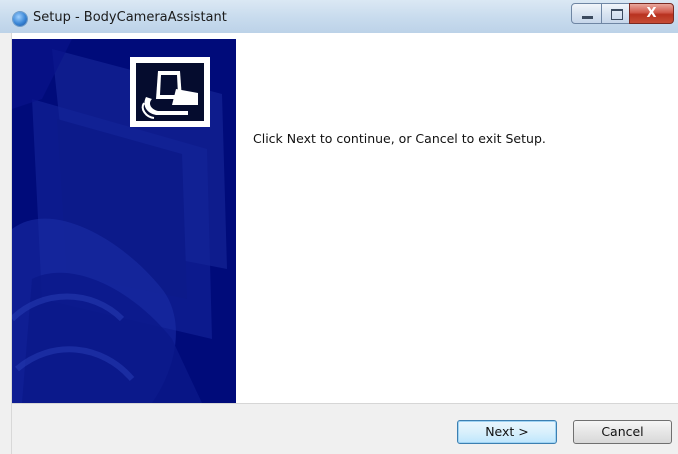 The height and width of the screenshot is (454, 678). Describe the element at coordinates (587, 17) in the screenshot. I see `minimize-icon` at that location.